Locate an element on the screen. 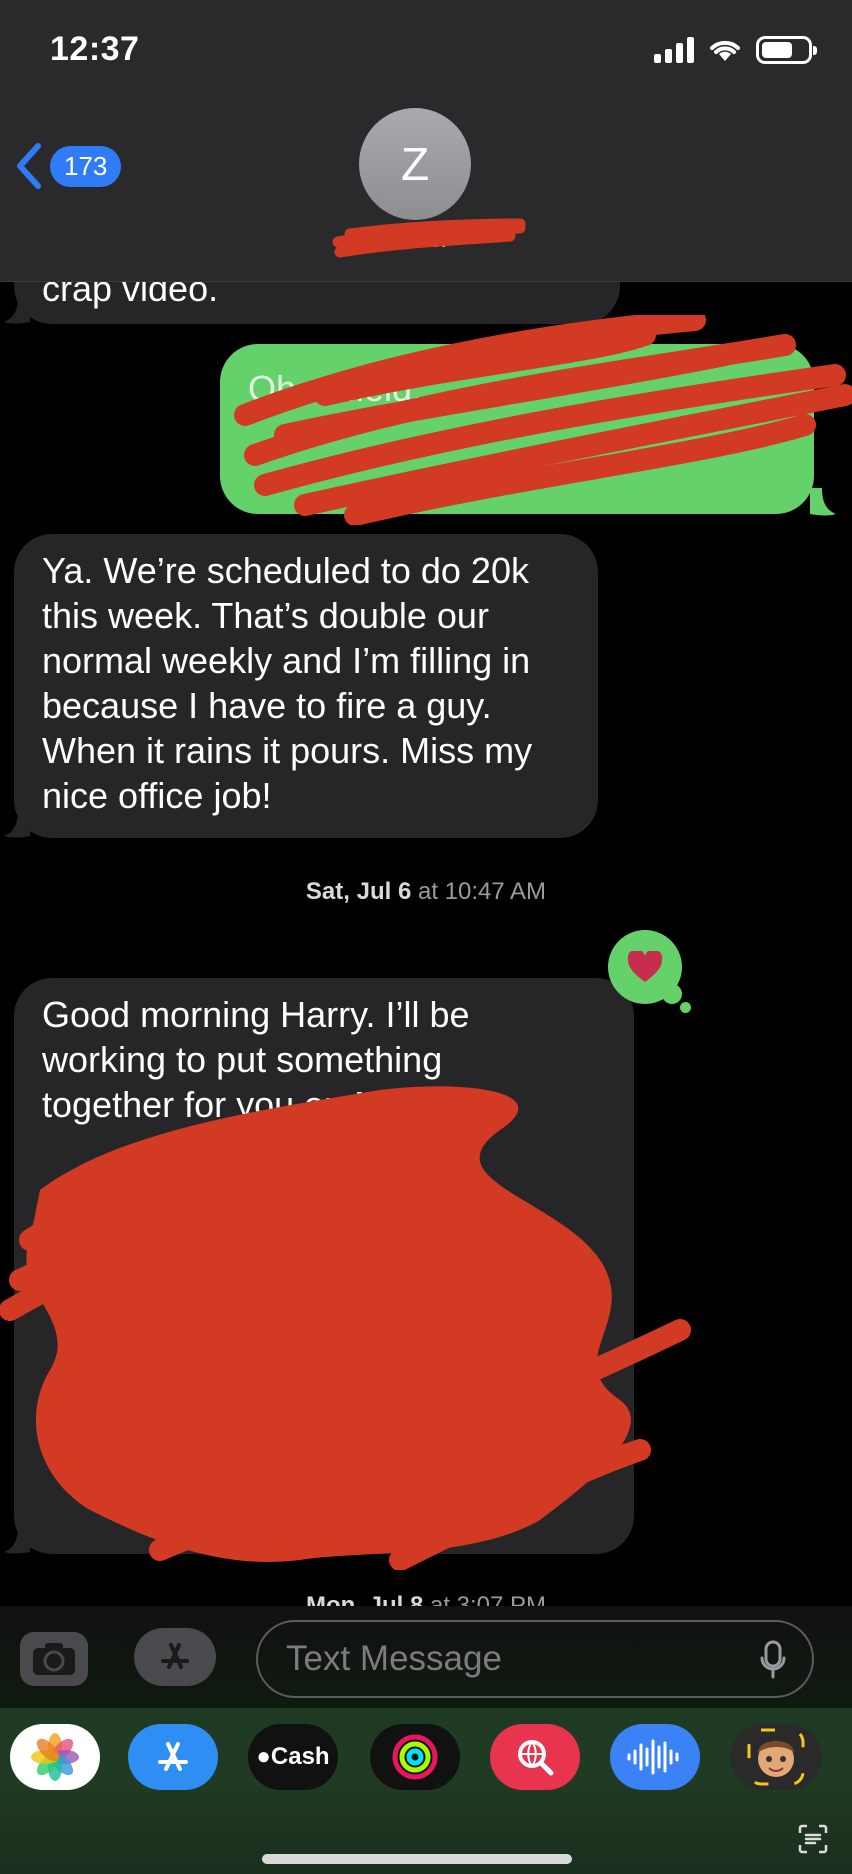 The width and height of the screenshot is (852, 1874). avatar-initial: Z is located at coordinates (415, 164).